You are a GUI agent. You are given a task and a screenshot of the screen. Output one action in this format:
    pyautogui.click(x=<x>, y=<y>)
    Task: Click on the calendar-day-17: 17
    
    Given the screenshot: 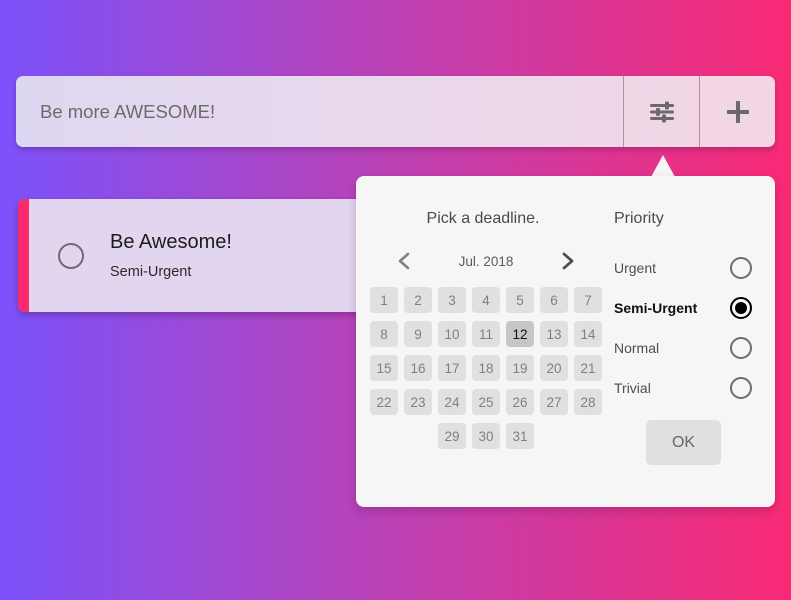 What is the action you would take?
    pyautogui.click(x=452, y=368)
    